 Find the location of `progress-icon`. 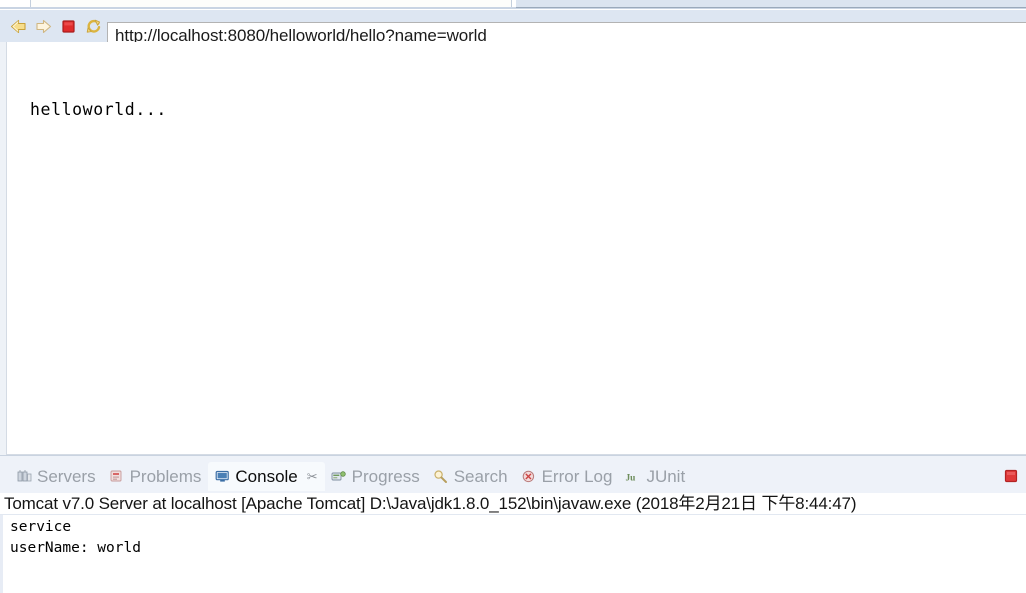

progress-icon is located at coordinates (339, 477).